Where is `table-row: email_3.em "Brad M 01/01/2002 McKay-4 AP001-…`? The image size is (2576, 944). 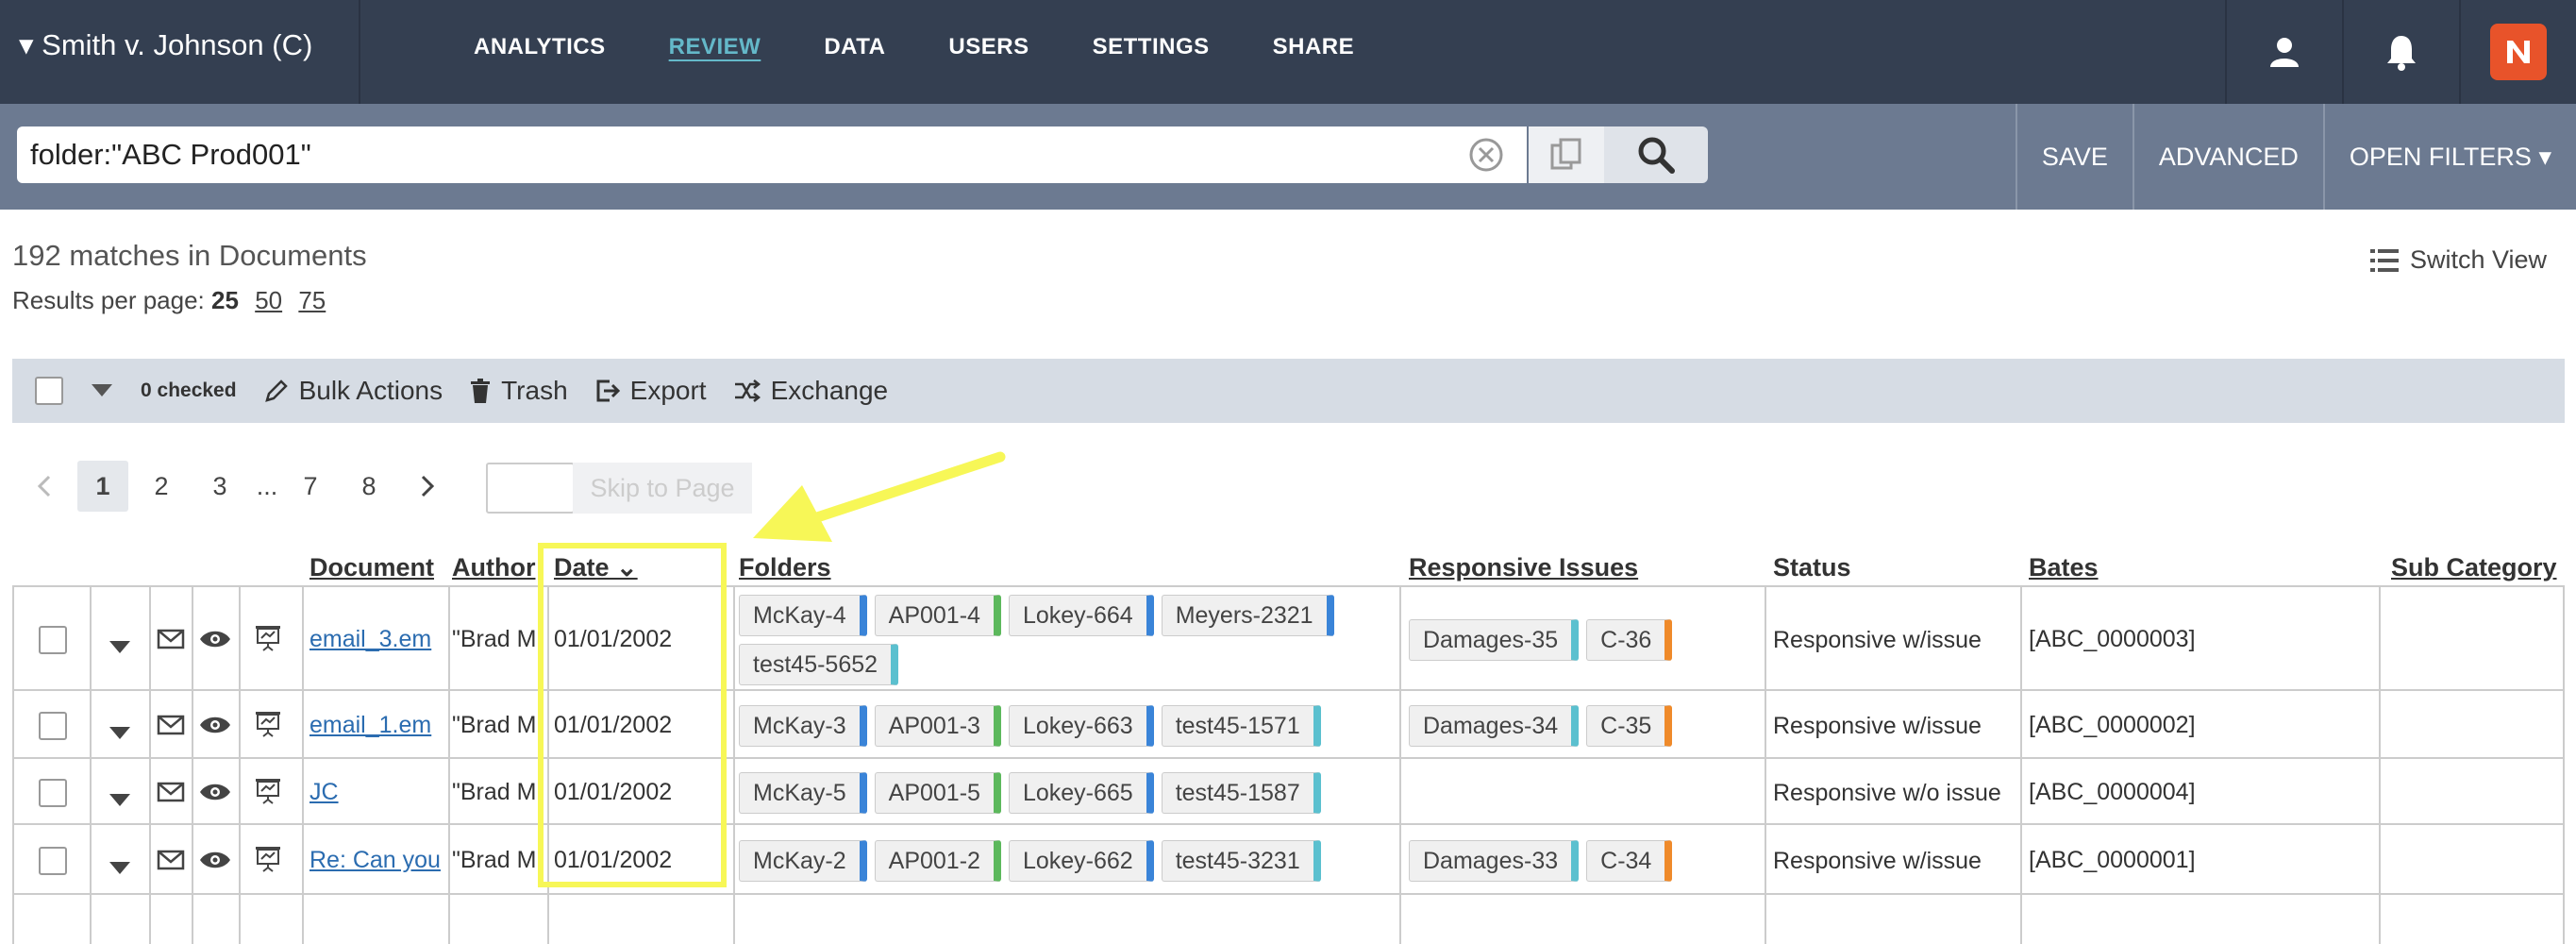 table-row: email_3.em "Brad M 01/01/2002 McKay-4 AP001-… is located at coordinates (1288, 638).